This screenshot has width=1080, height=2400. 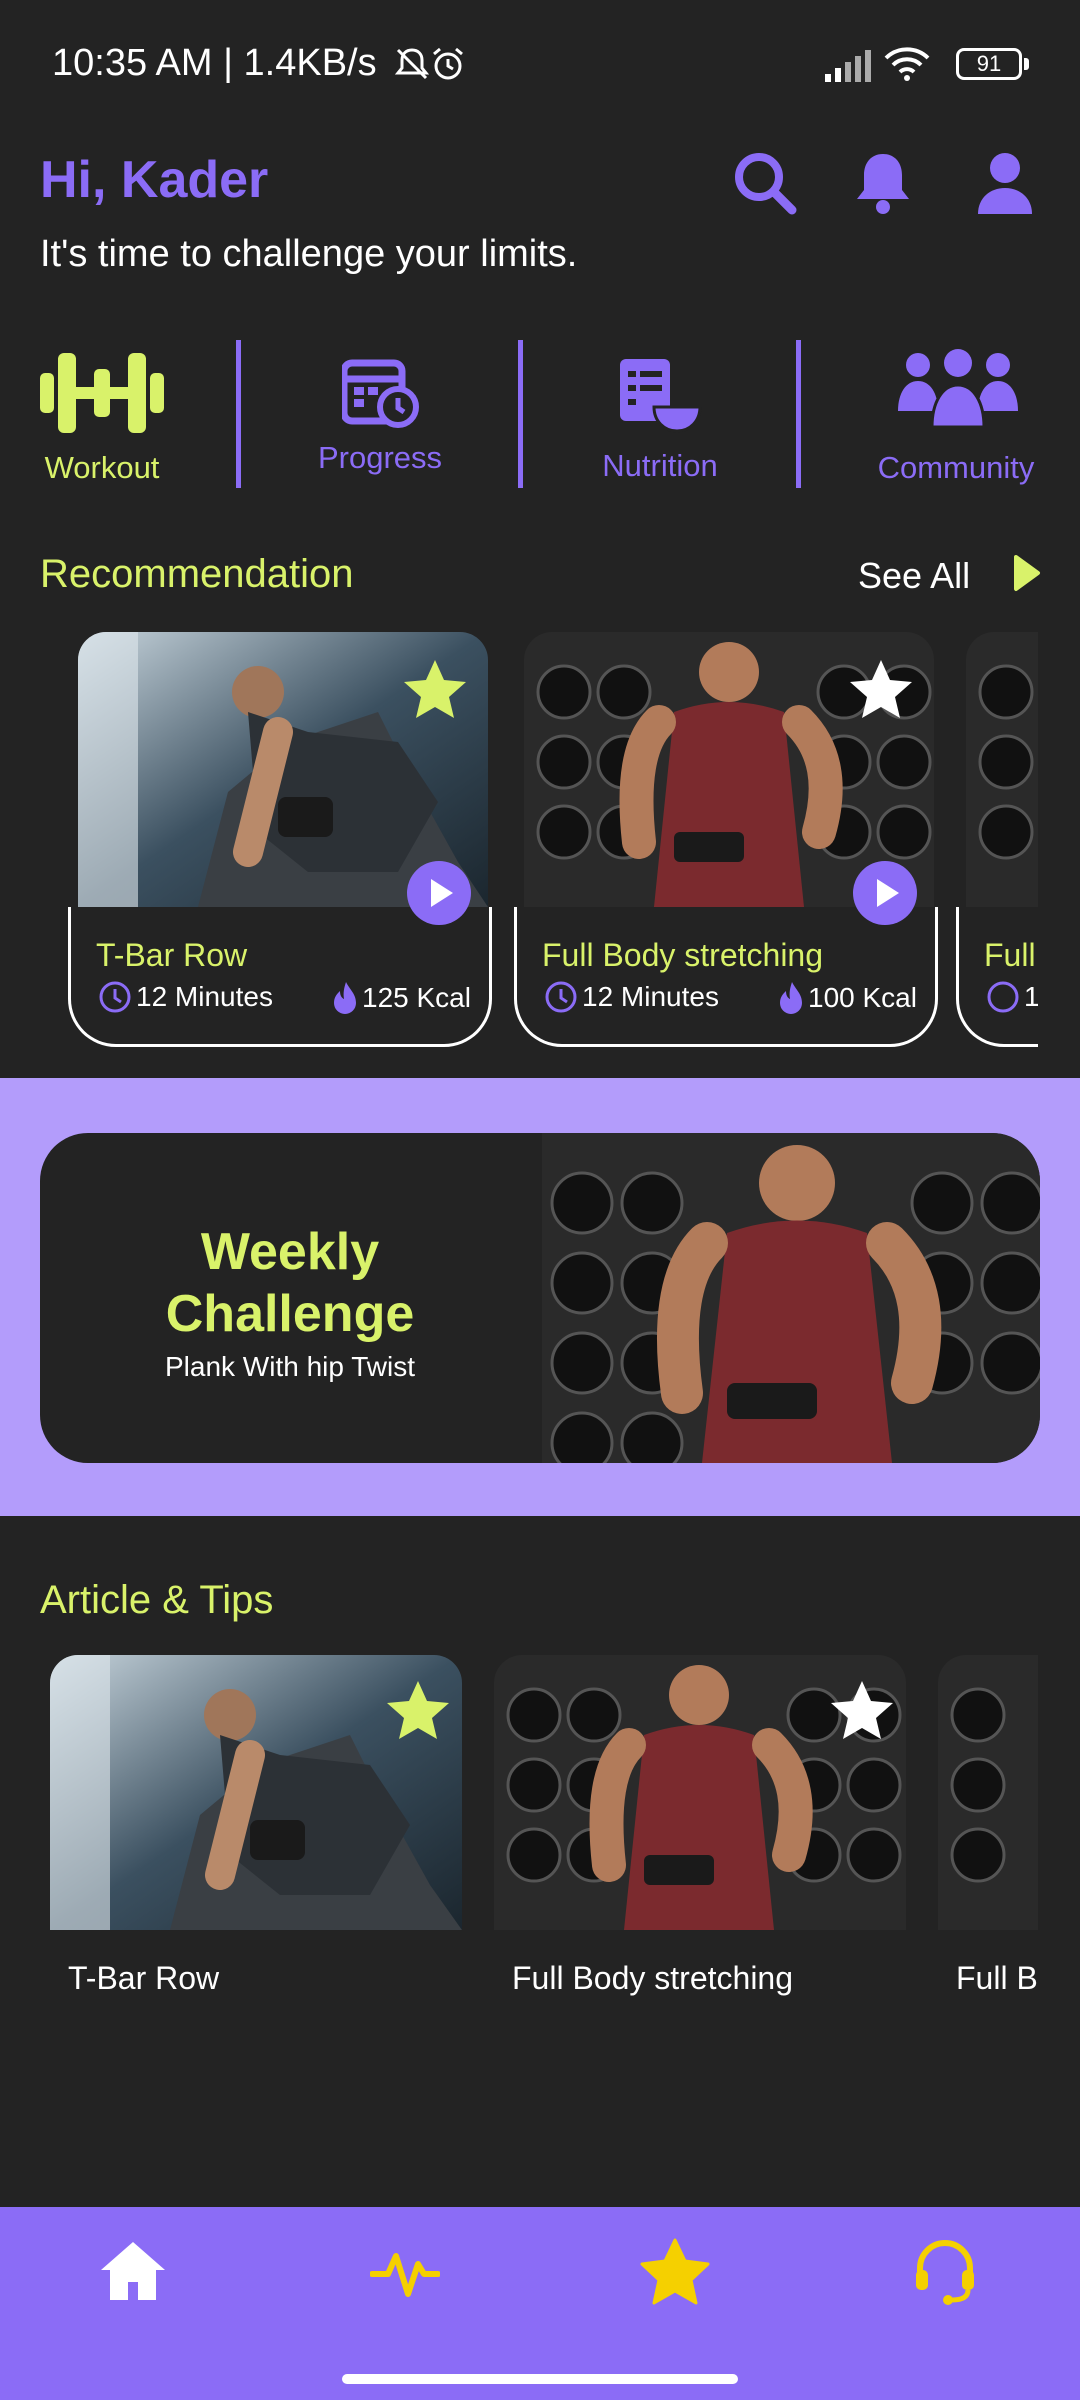 What do you see at coordinates (144, 1978) in the screenshot?
I see `article-title: T-Bar Row` at bounding box center [144, 1978].